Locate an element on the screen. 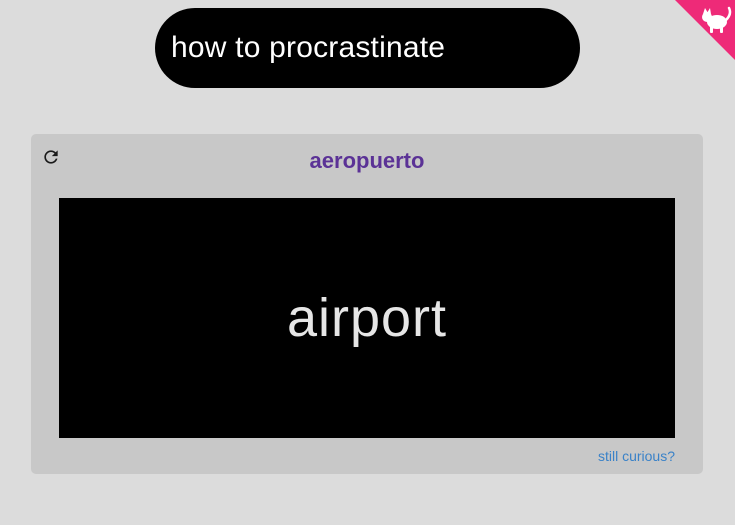  corner-badge is located at coordinates (705, 30).